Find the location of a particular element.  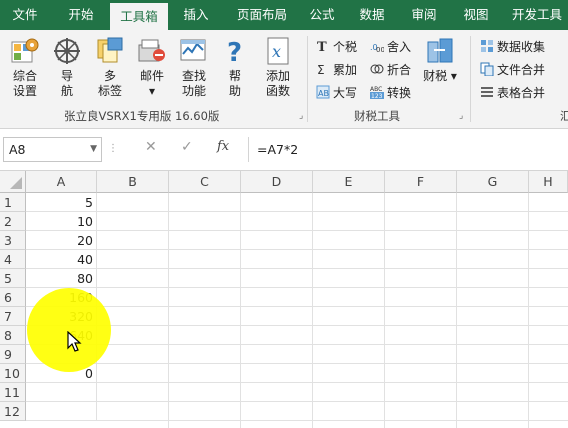

formula-input: =A7*2 is located at coordinates (408, 149).